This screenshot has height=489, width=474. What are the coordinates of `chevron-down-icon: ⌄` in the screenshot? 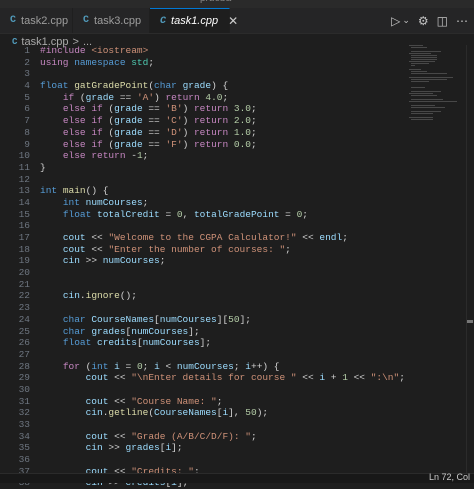 It's located at (406, 20).